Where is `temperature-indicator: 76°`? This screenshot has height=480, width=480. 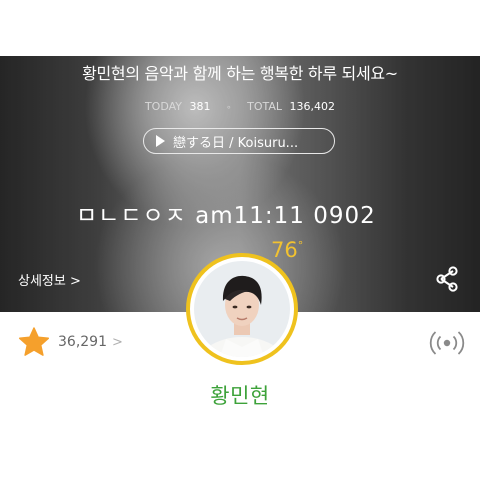
temperature-indicator: 76° is located at coordinates (287, 250).